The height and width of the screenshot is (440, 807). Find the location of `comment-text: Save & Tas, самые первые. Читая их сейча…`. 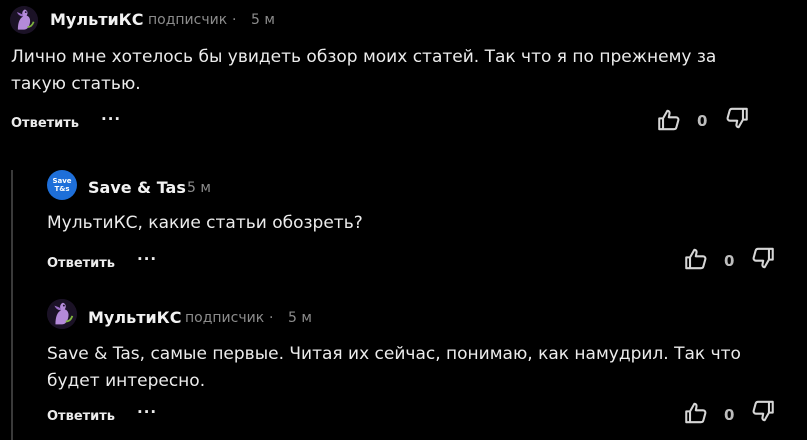

comment-text: Save & Tas, самые первые. Читая их сейча… is located at coordinates (394, 367).